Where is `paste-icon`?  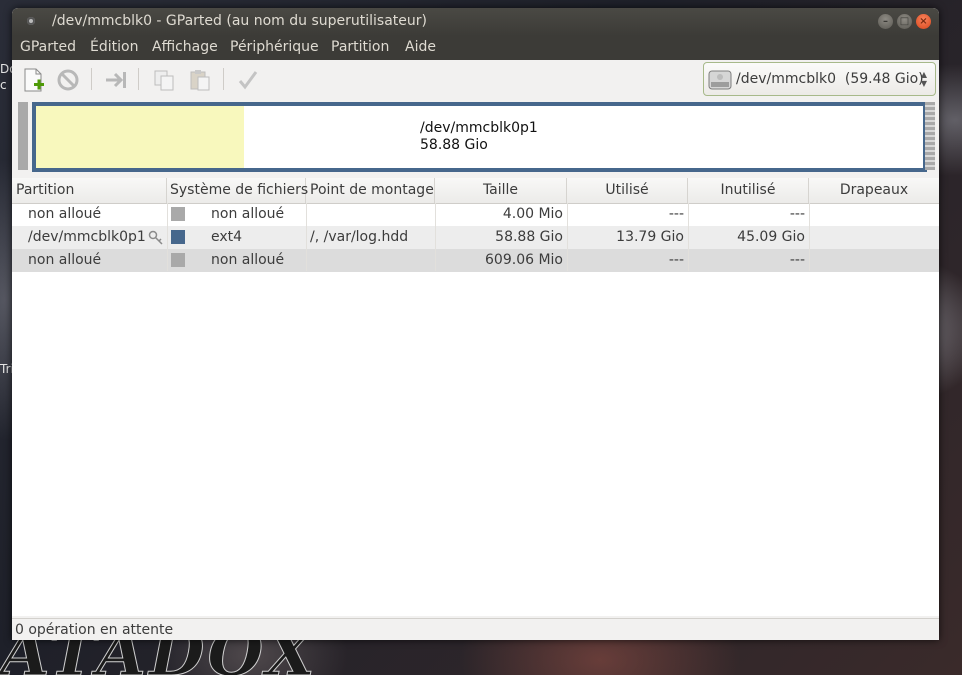
paste-icon is located at coordinates (200, 80).